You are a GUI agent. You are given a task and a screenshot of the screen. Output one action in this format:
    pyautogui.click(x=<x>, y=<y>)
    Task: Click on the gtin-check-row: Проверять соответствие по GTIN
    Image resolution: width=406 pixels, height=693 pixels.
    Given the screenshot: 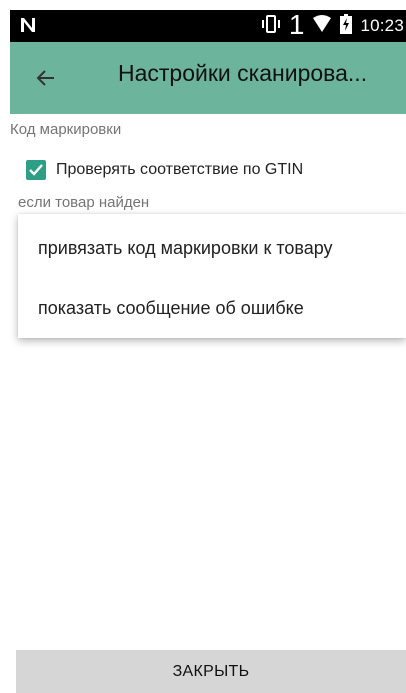 What is the action you would take?
    pyautogui.click(x=164, y=170)
    